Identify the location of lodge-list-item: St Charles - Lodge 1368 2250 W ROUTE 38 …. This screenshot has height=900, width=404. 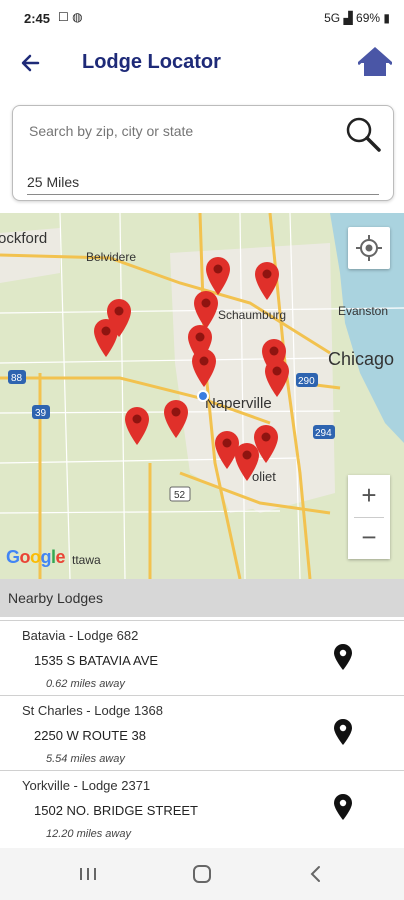
(202, 732).